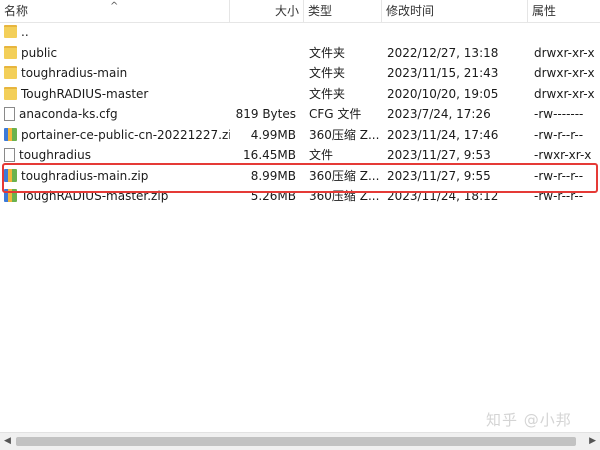  What do you see at coordinates (117, 53) in the screenshot?
I see `file-name-cell: public` at bounding box center [117, 53].